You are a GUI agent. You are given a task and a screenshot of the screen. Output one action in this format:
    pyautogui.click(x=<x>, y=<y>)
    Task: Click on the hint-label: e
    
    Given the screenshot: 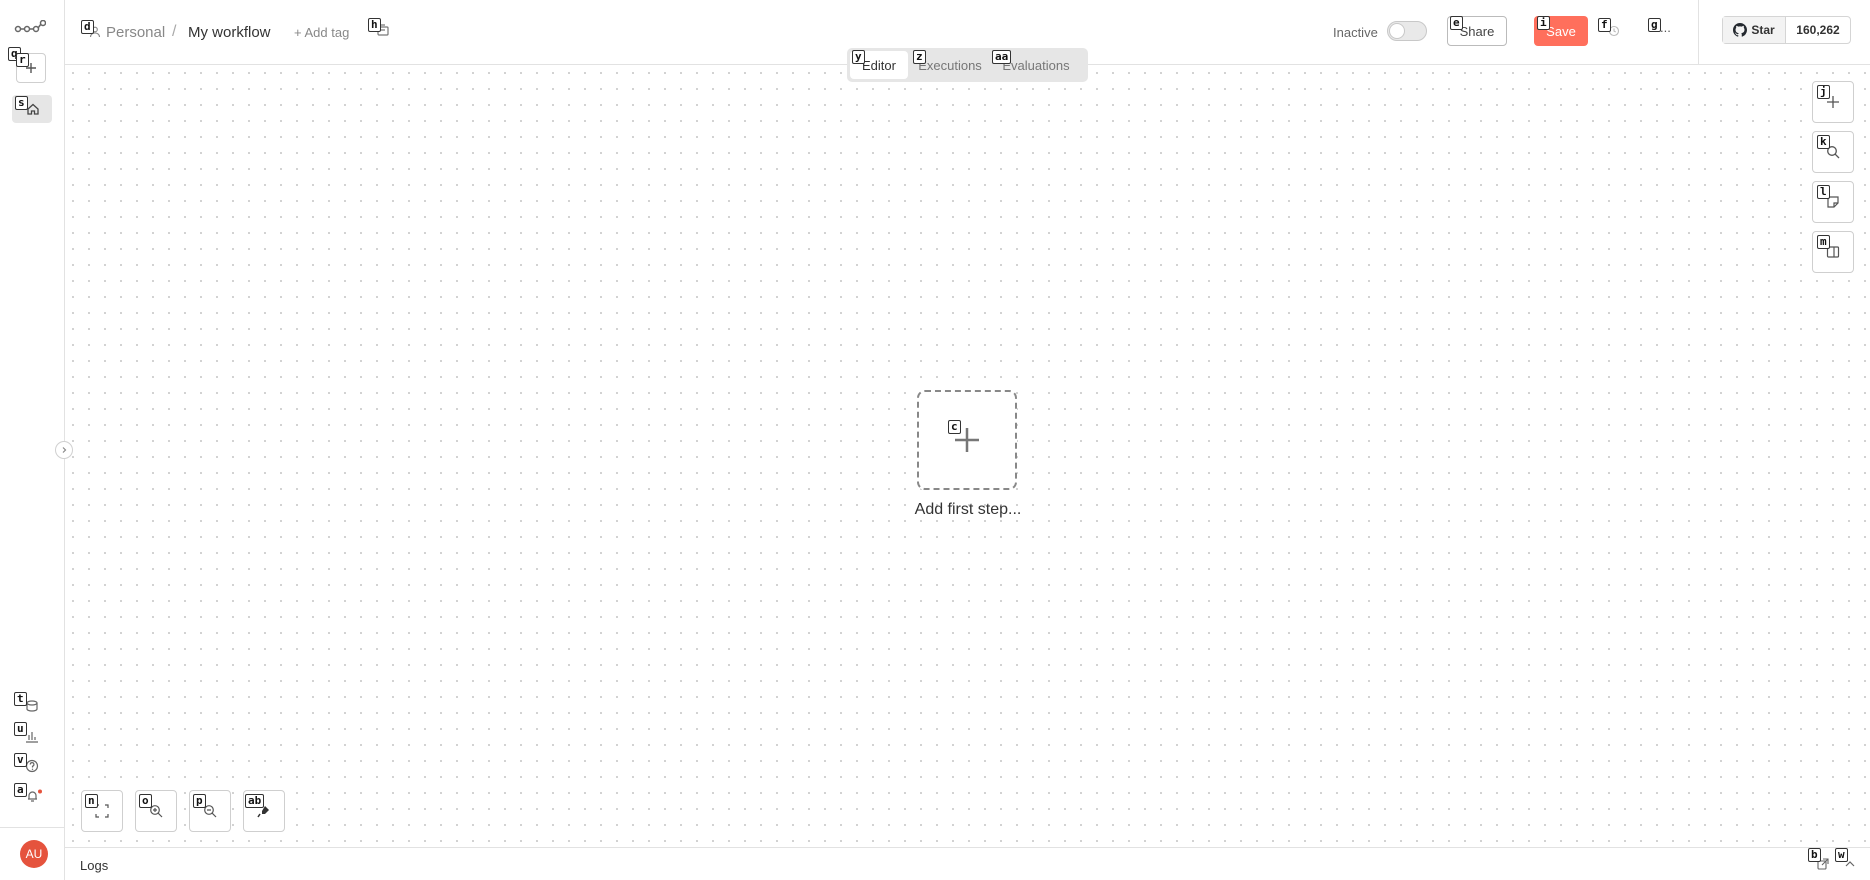 What is the action you would take?
    pyautogui.click(x=1456, y=23)
    